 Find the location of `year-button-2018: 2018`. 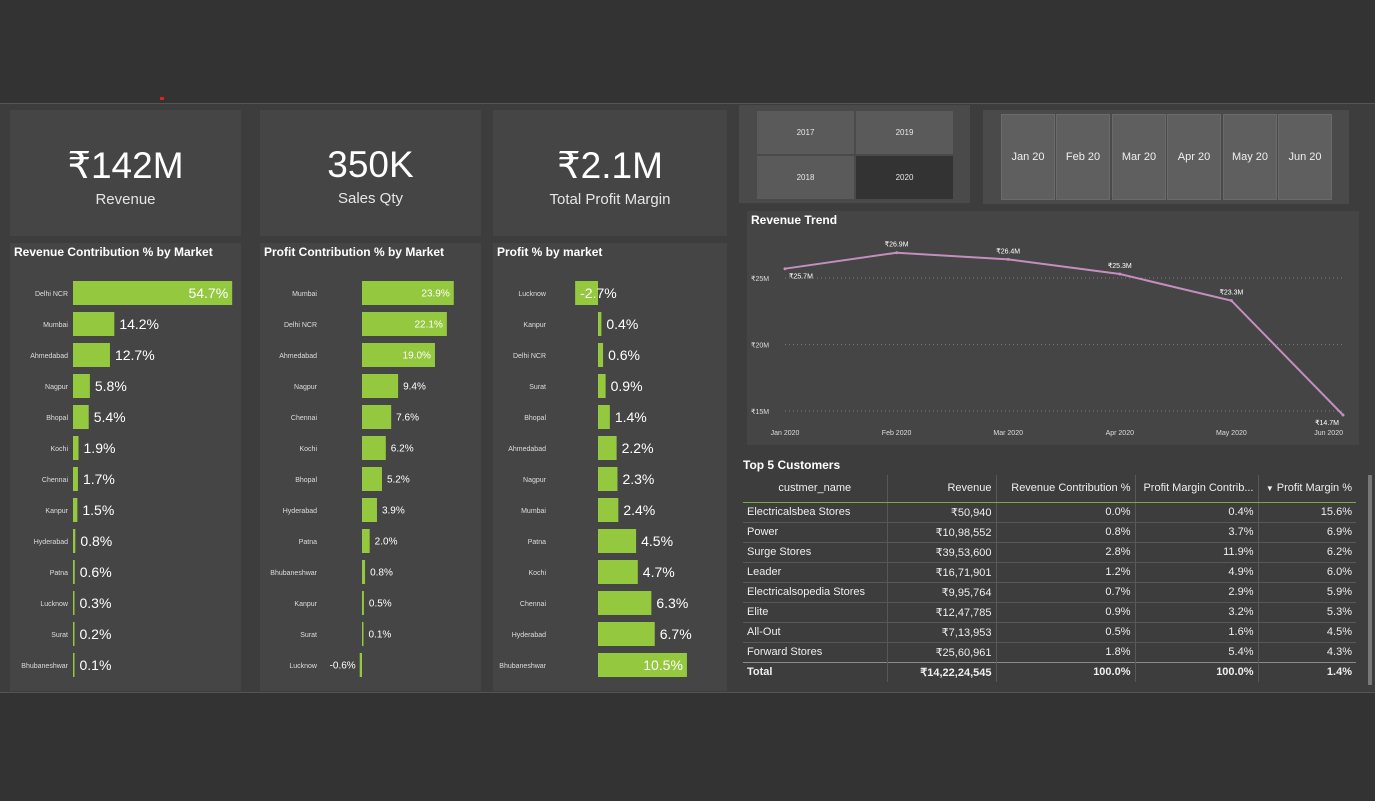

year-button-2018: 2018 is located at coordinates (805, 177).